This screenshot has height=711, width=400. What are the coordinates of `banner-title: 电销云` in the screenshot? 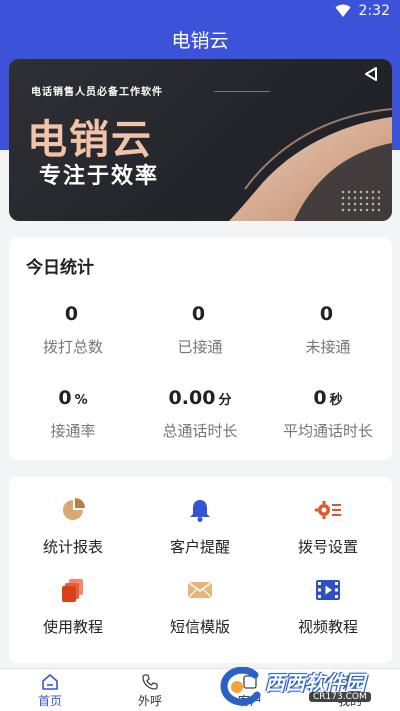 It's located at (90, 140).